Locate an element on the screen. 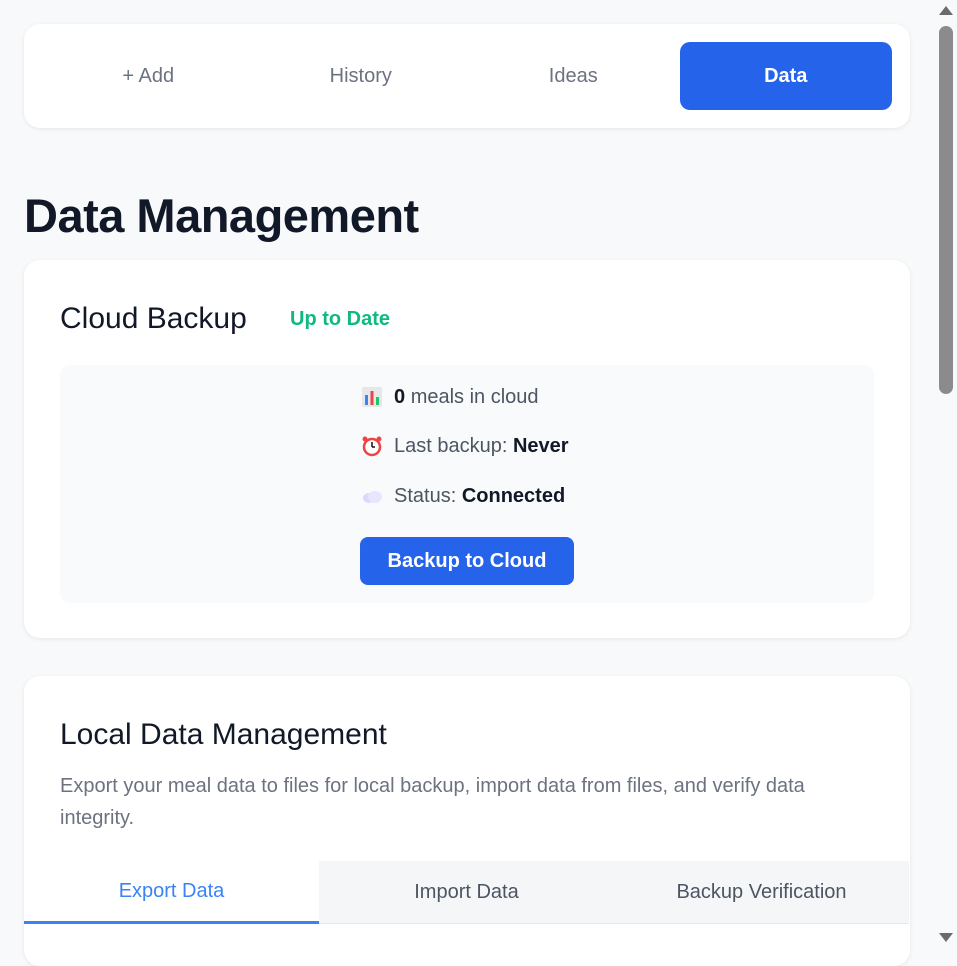 Image resolution: width=957 pixels, height=966 pixels. main-nav: + Add History Ideas Data is located at coordinates (467, 76).